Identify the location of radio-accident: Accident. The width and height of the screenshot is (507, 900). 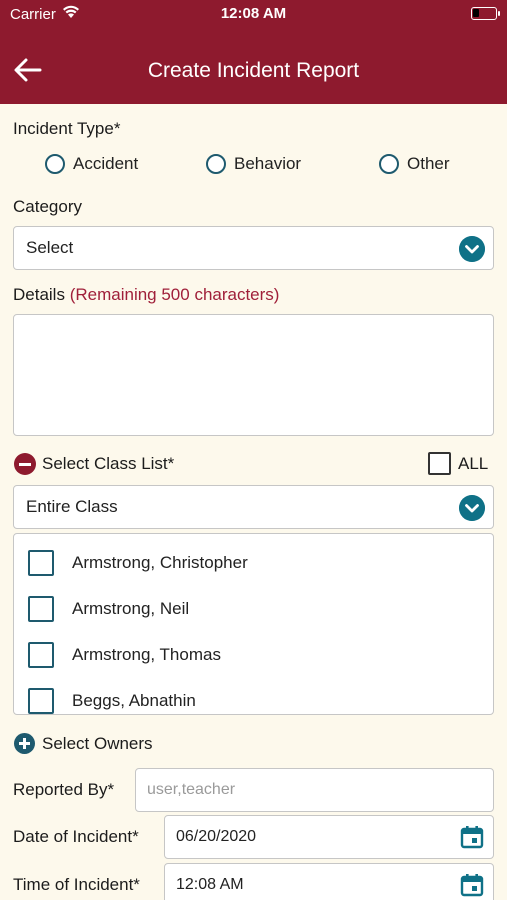
(91, 164).